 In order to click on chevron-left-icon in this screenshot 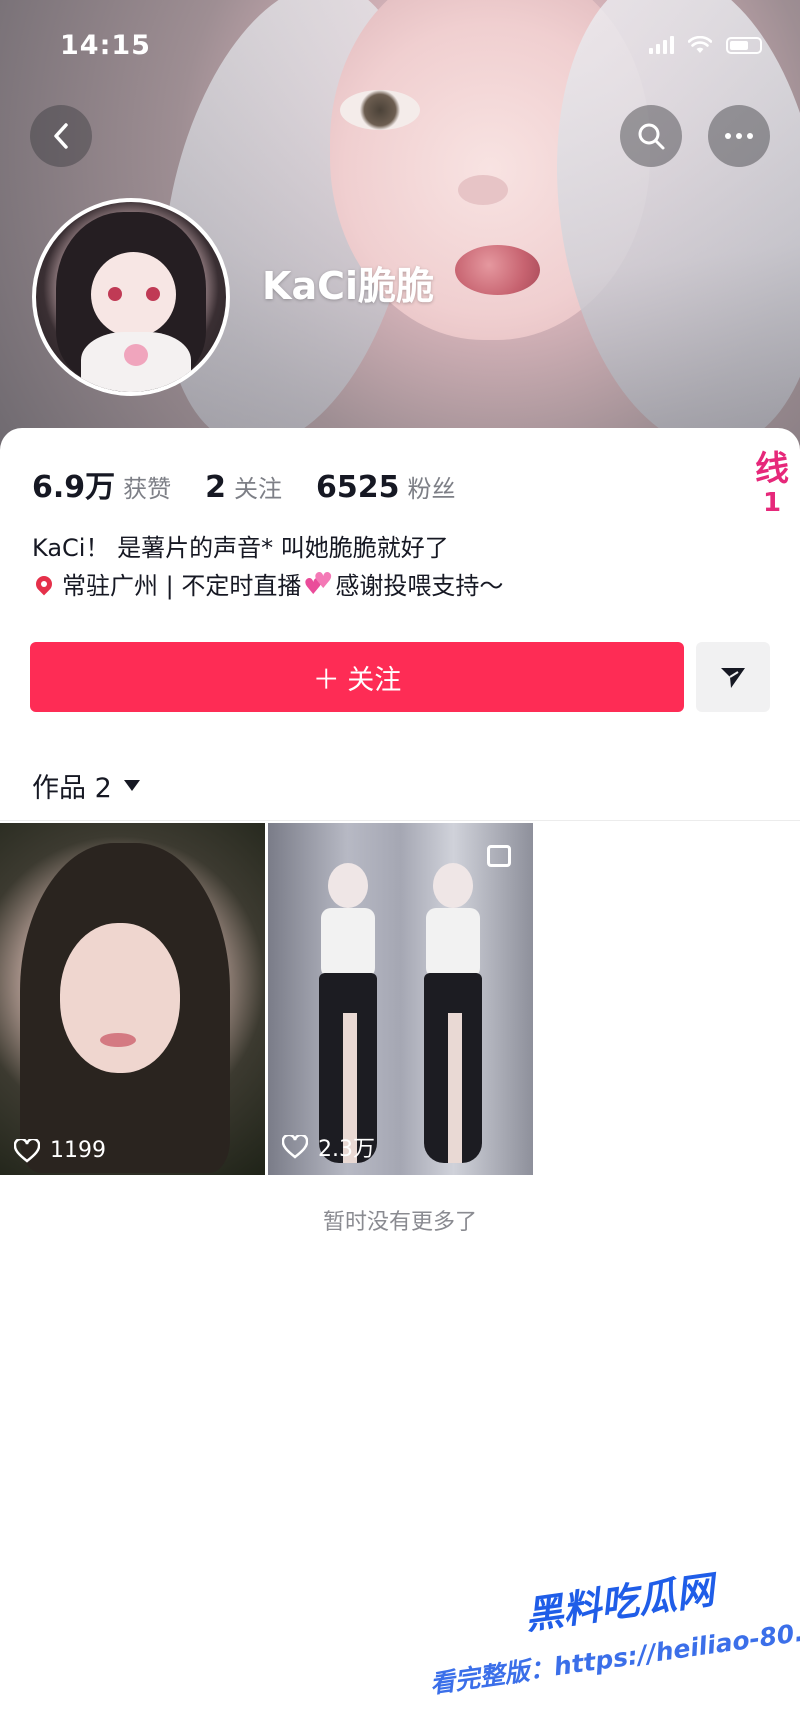, I will do `click(61, 136)`.